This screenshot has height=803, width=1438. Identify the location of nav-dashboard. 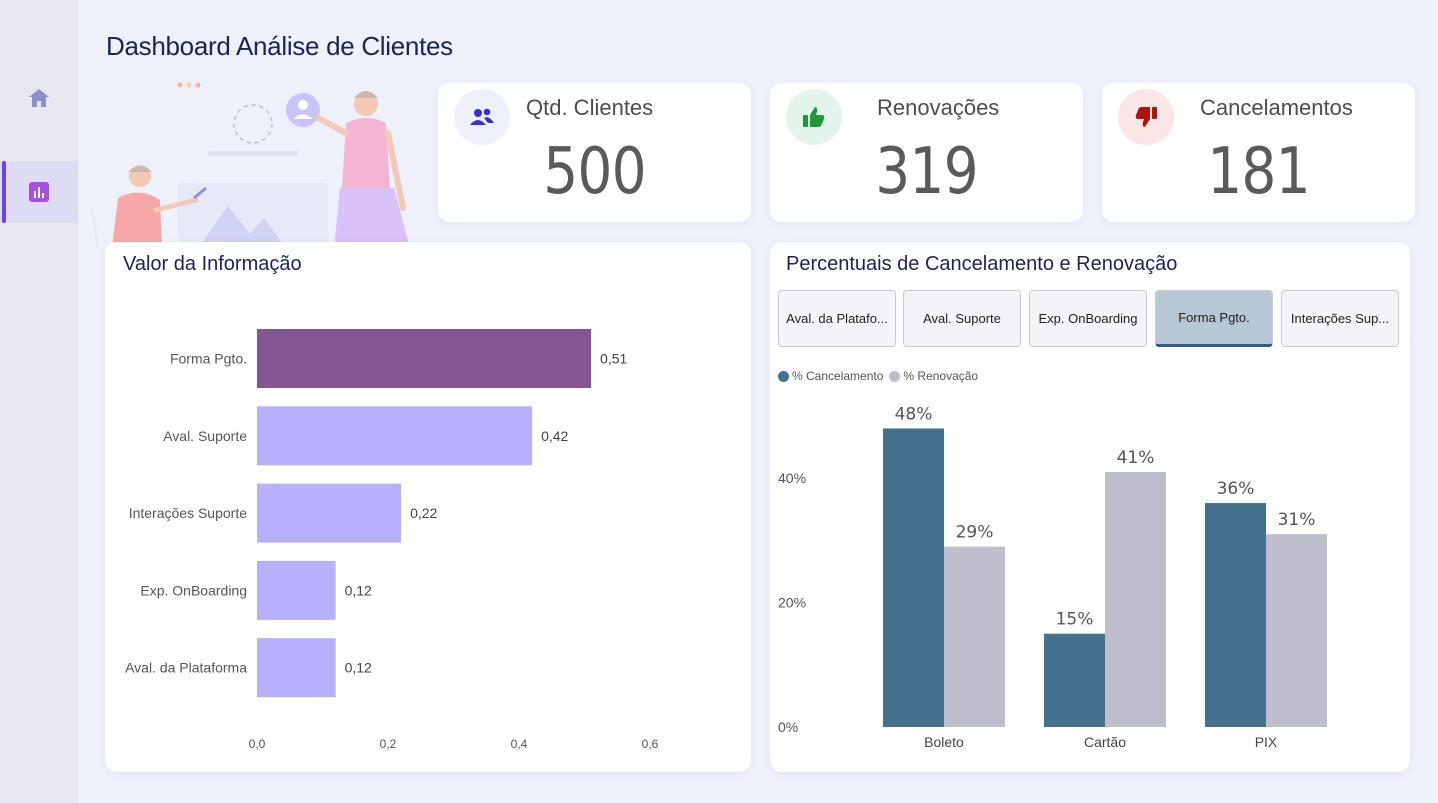
(39, 192).